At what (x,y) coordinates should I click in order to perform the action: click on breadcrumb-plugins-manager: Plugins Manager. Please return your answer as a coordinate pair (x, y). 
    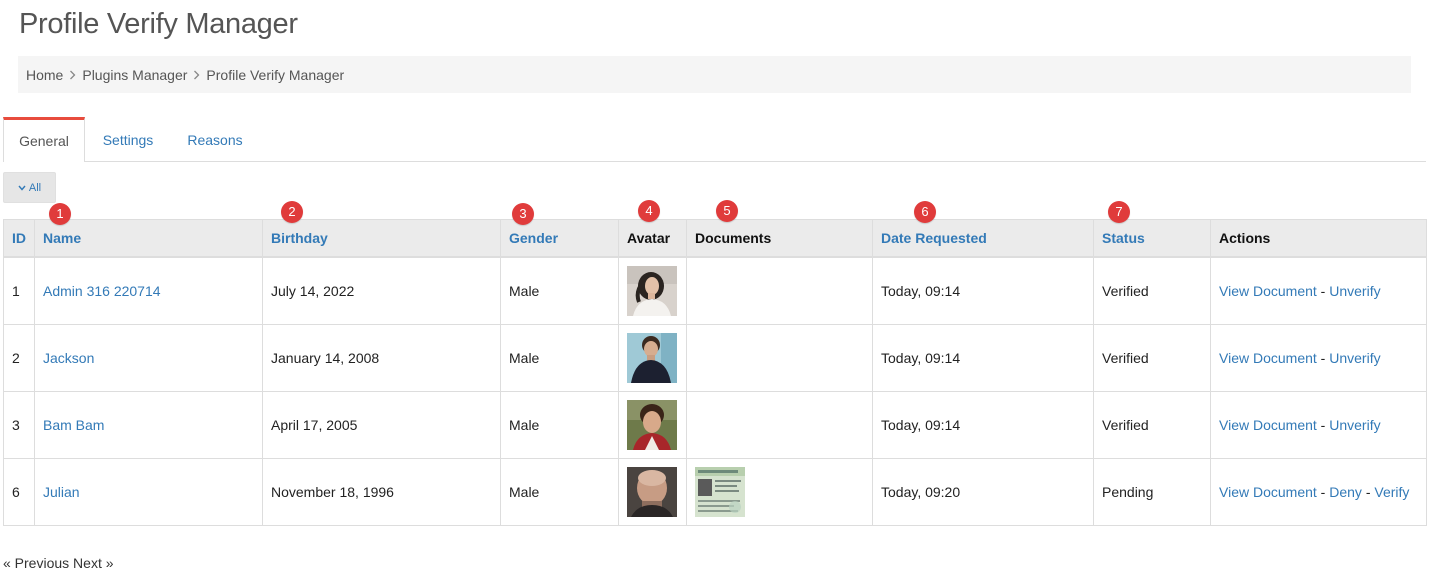
    Looking at the image, I should click on (134, 75).